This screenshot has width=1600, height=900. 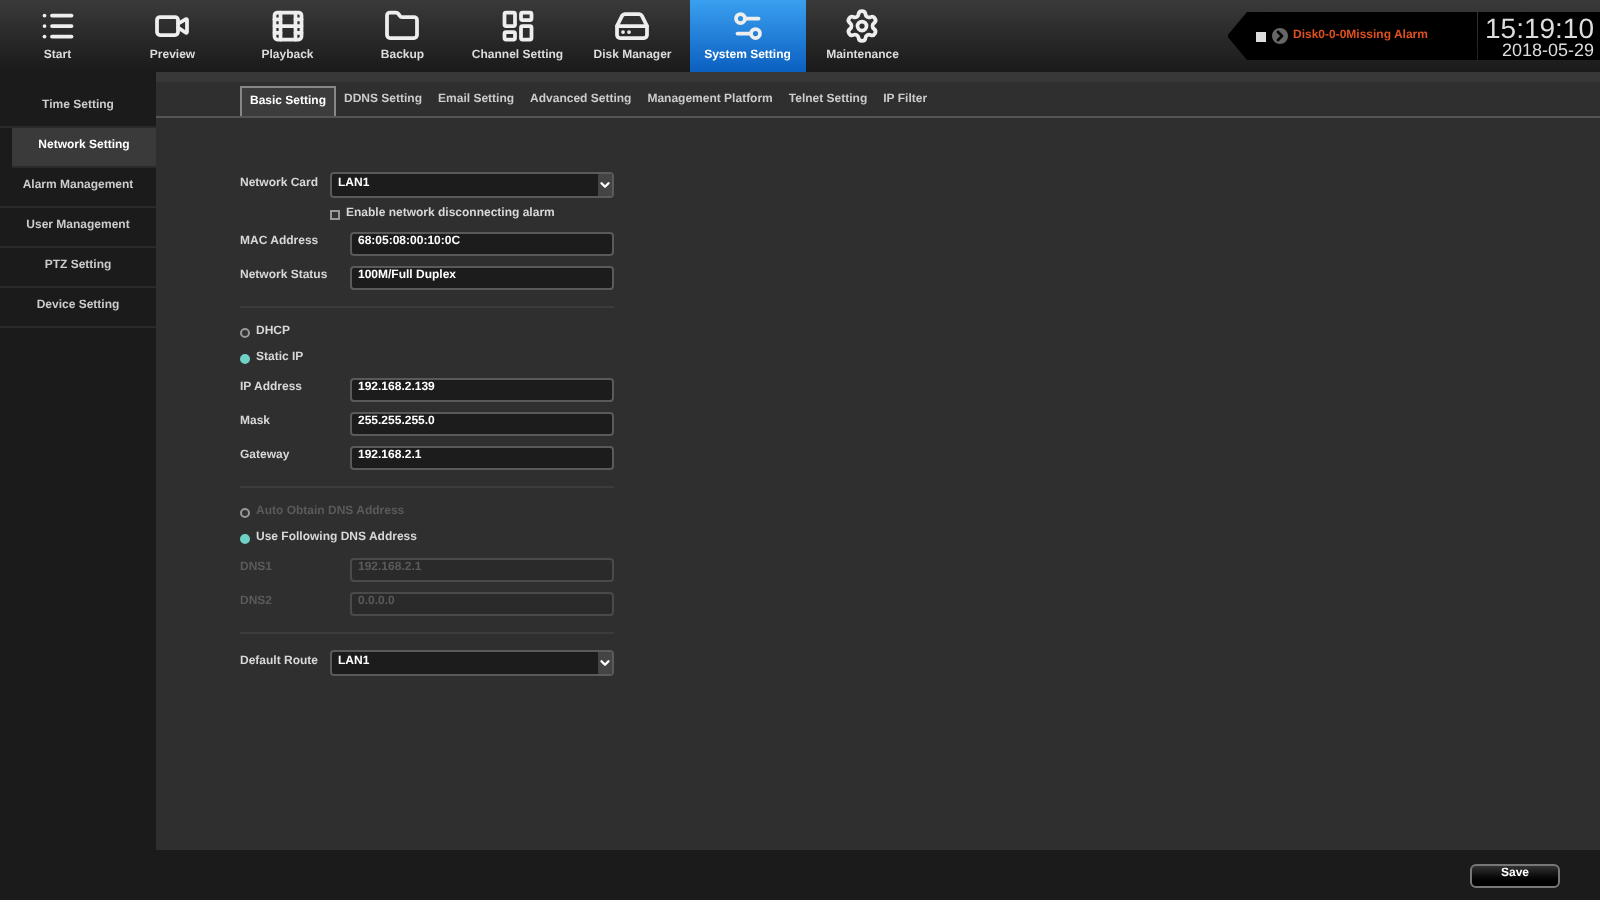 I want to click on clock-date: 2018-05-29, so click(x=1547, y=50).